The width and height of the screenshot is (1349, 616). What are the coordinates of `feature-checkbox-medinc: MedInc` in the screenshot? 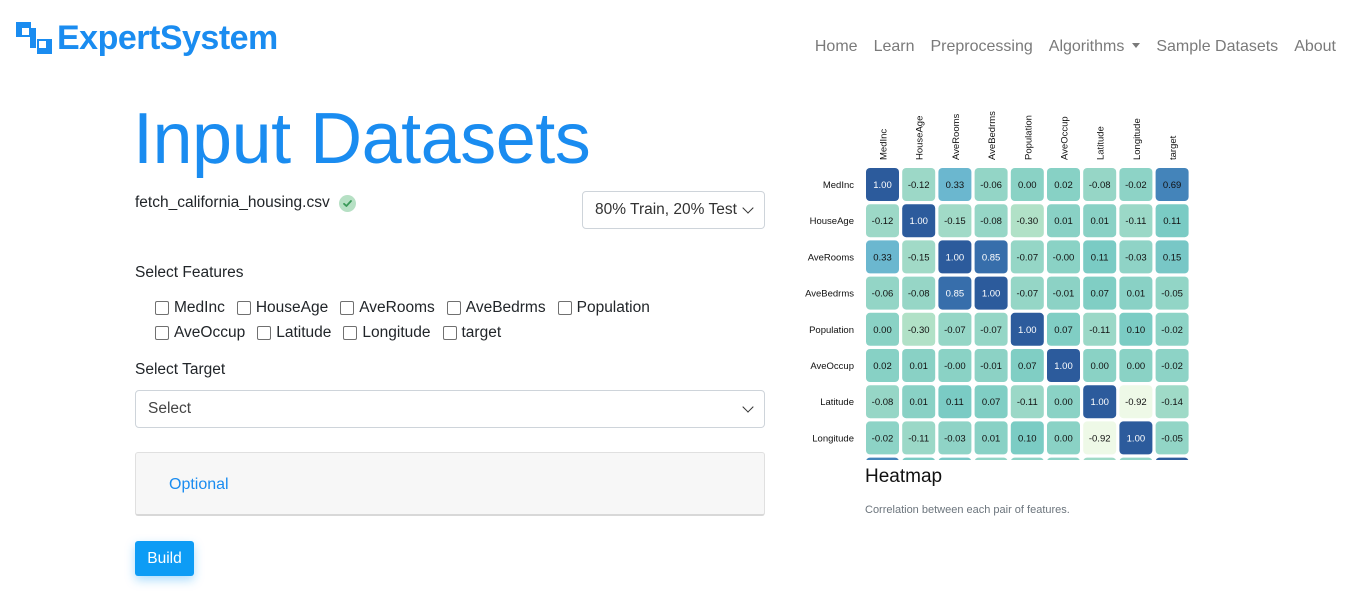 It's located at (190, 308).